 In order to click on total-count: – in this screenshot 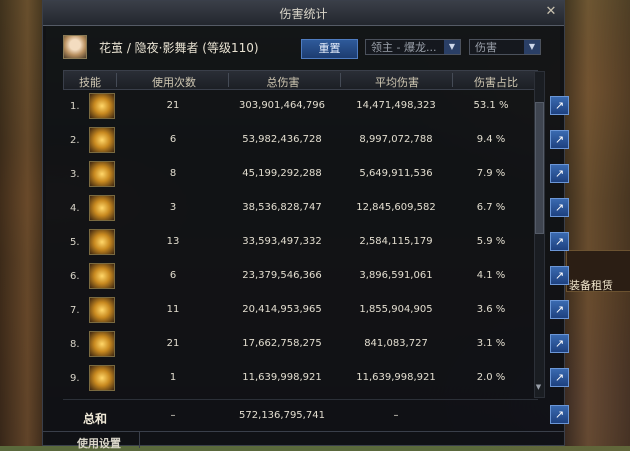, I will do `click(173, 415)`.